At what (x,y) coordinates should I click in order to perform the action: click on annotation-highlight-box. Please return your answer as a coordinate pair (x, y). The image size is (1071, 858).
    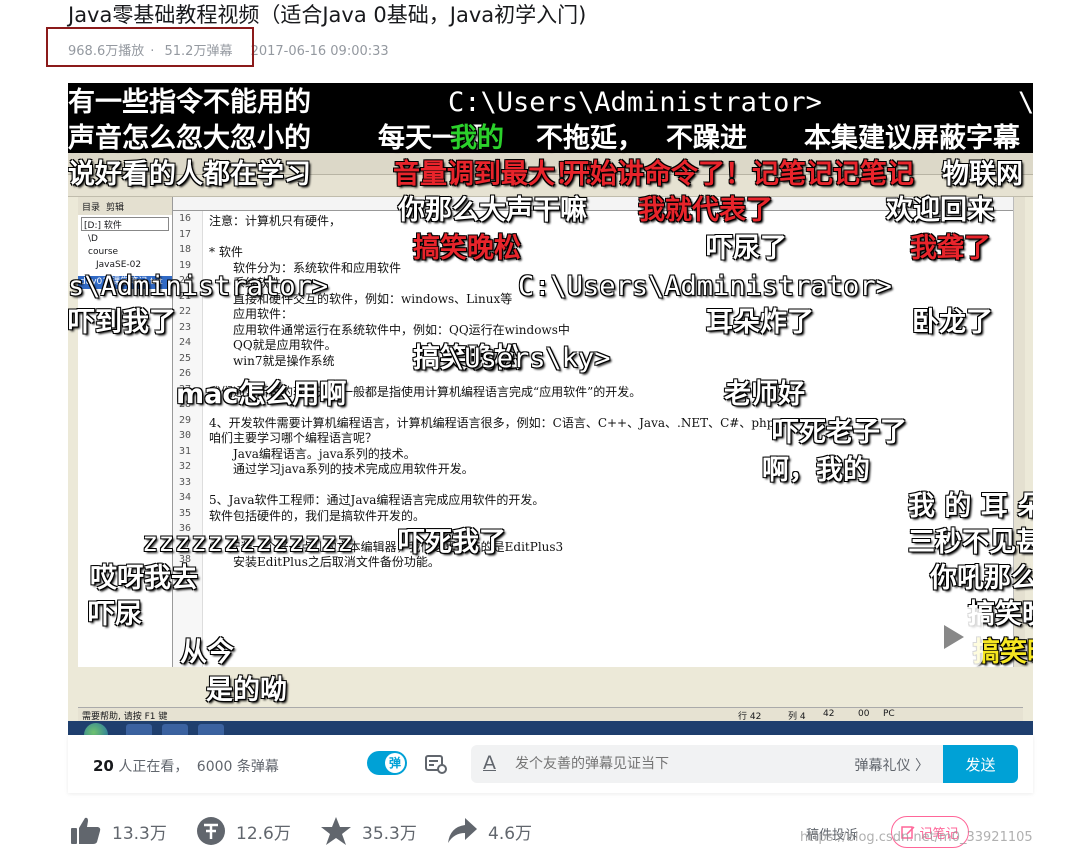
    Looking at the image, I should click on (150, 47).